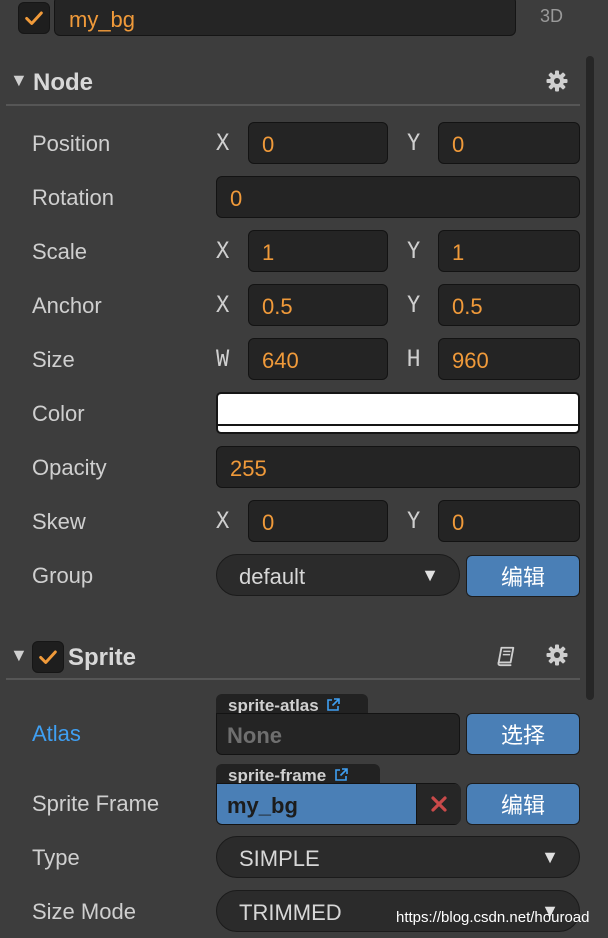 The width and height of the screenshot is (608, 938). I want to click on size-mode-select-value: TRIMMED, so click(290, 912).